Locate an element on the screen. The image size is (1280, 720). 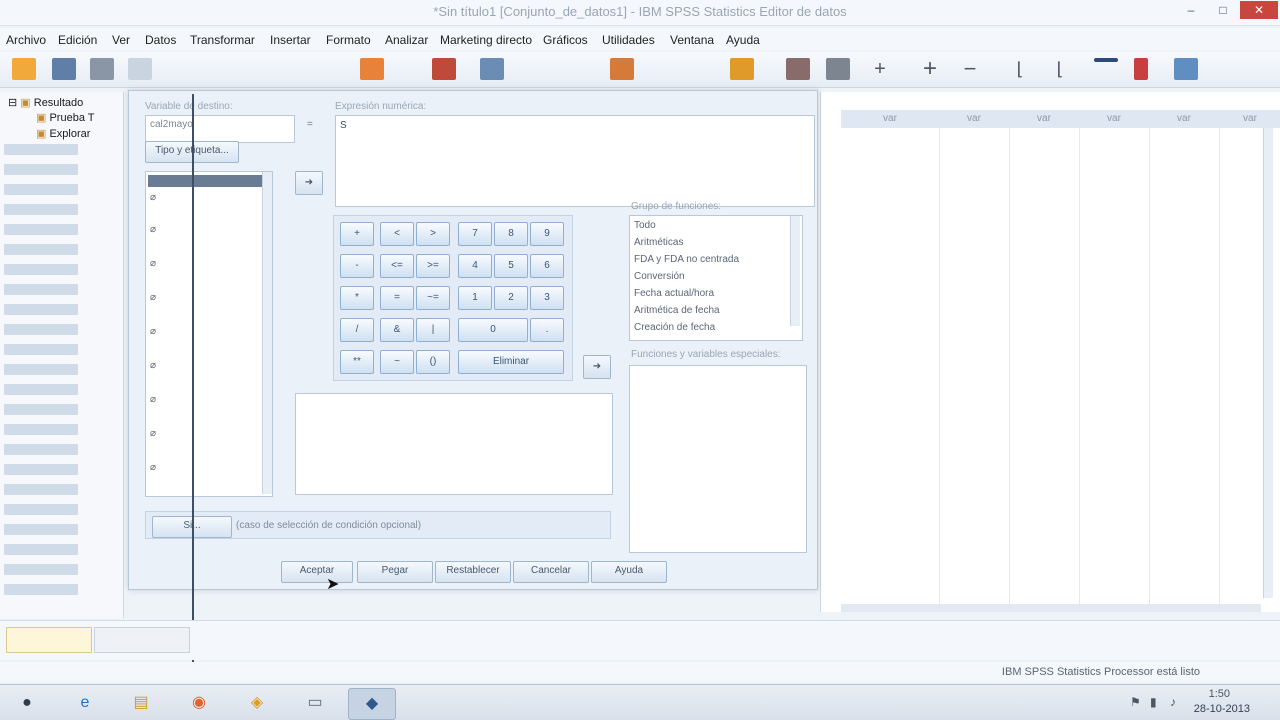
key-not-equal: ~= is located at coordinates (433, 298).